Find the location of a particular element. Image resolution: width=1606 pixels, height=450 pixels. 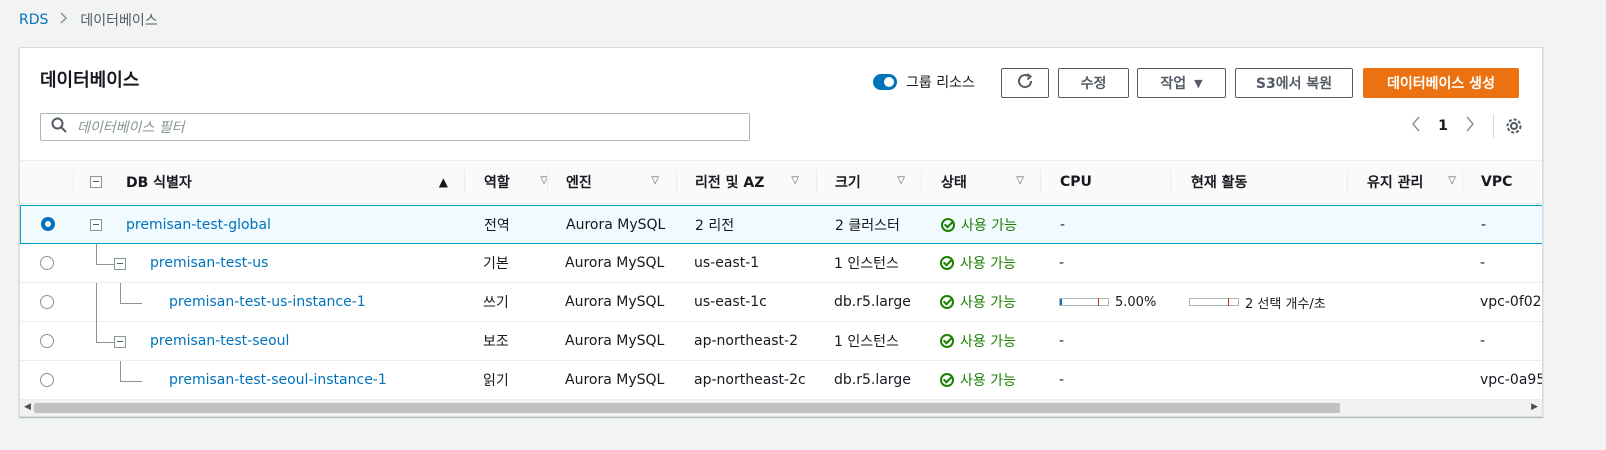

create-database-button: 데이터베이스 생성 is located at coordinates (1441, 83).